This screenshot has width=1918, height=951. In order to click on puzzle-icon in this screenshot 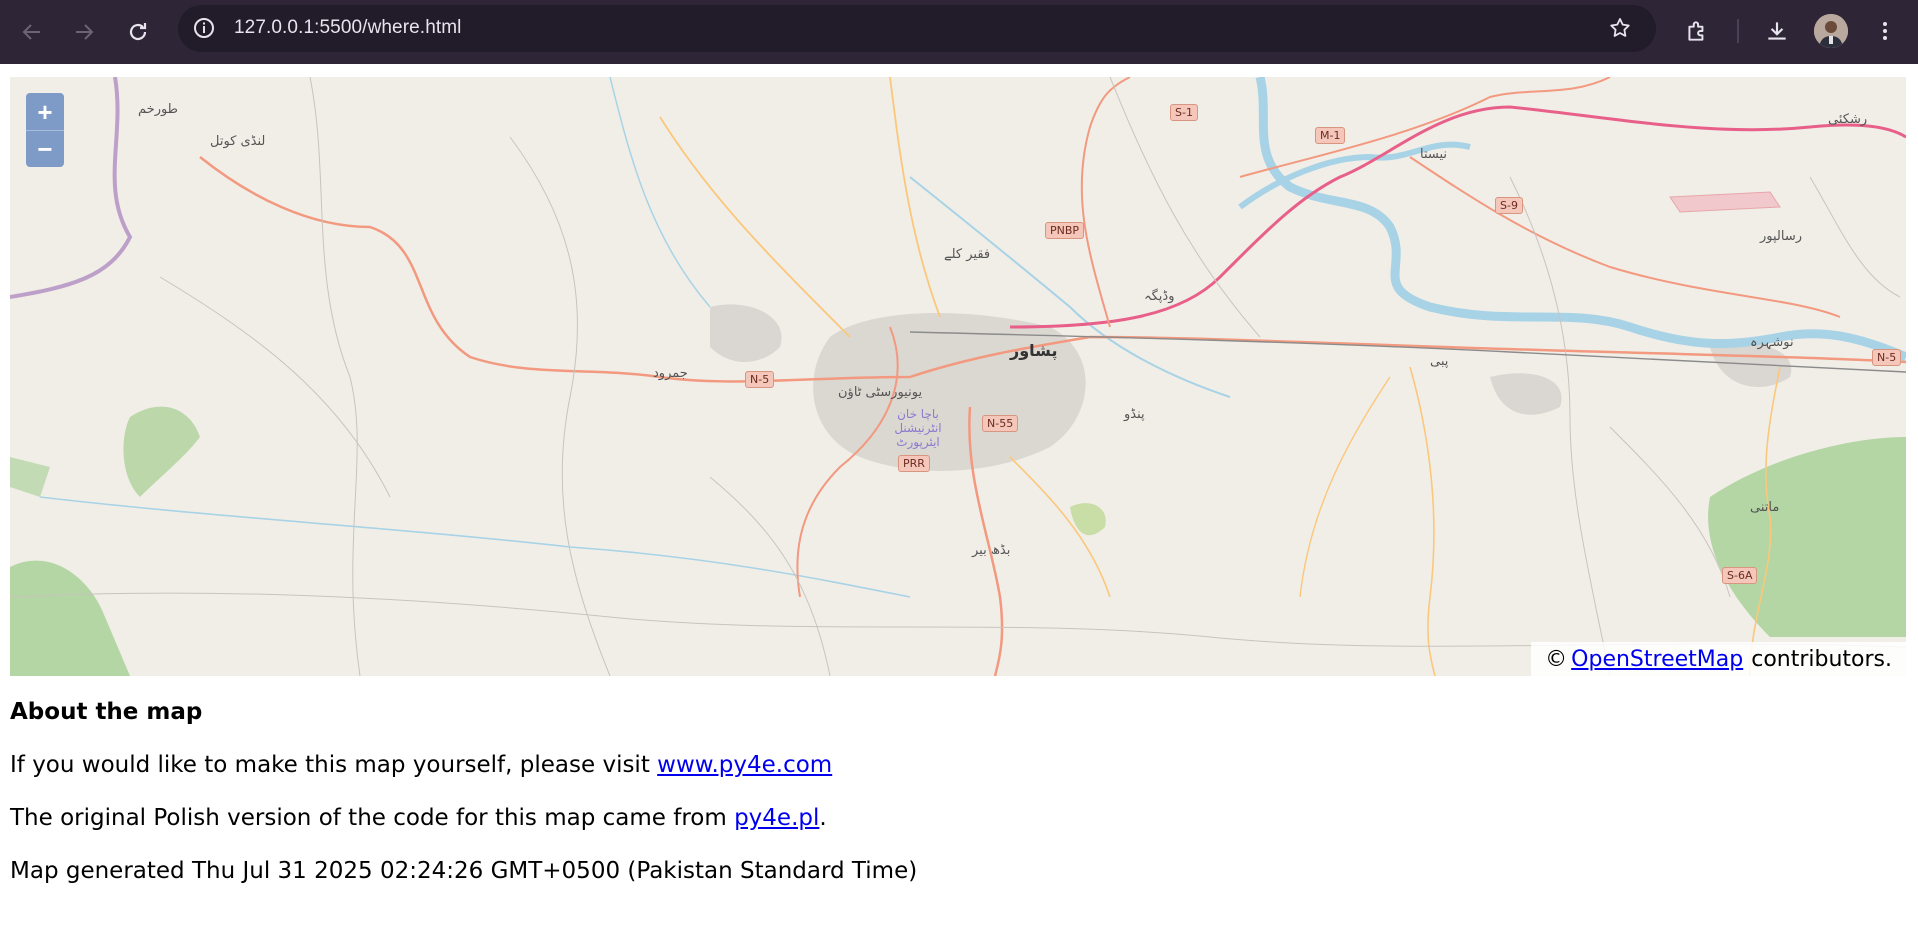, I will do `click(1696, 31)`.